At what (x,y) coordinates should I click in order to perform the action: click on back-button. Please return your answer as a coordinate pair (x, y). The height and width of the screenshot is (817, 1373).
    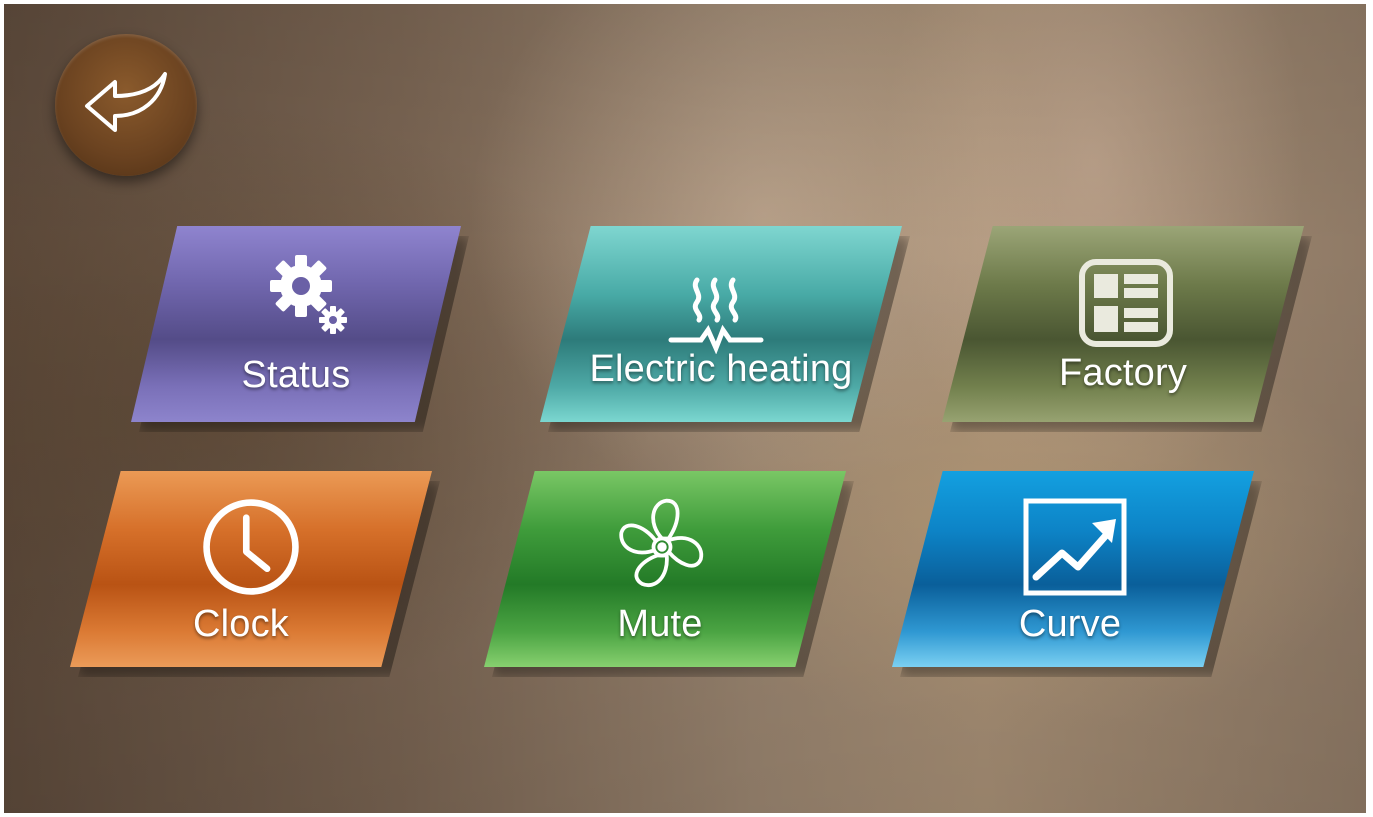
    Looking at the image, I should click on (126, 105).